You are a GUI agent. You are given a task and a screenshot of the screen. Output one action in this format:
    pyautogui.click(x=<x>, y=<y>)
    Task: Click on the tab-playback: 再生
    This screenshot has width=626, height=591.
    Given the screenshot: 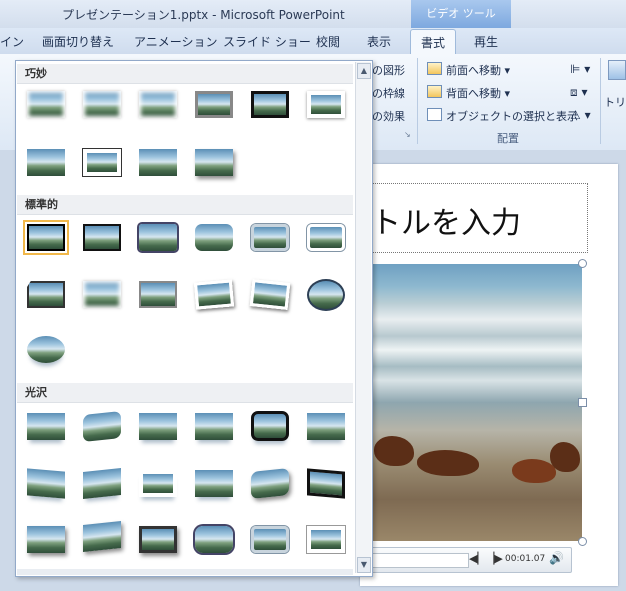 What is the action you would take?
    pyautogui.click(x=486, y=41)
    